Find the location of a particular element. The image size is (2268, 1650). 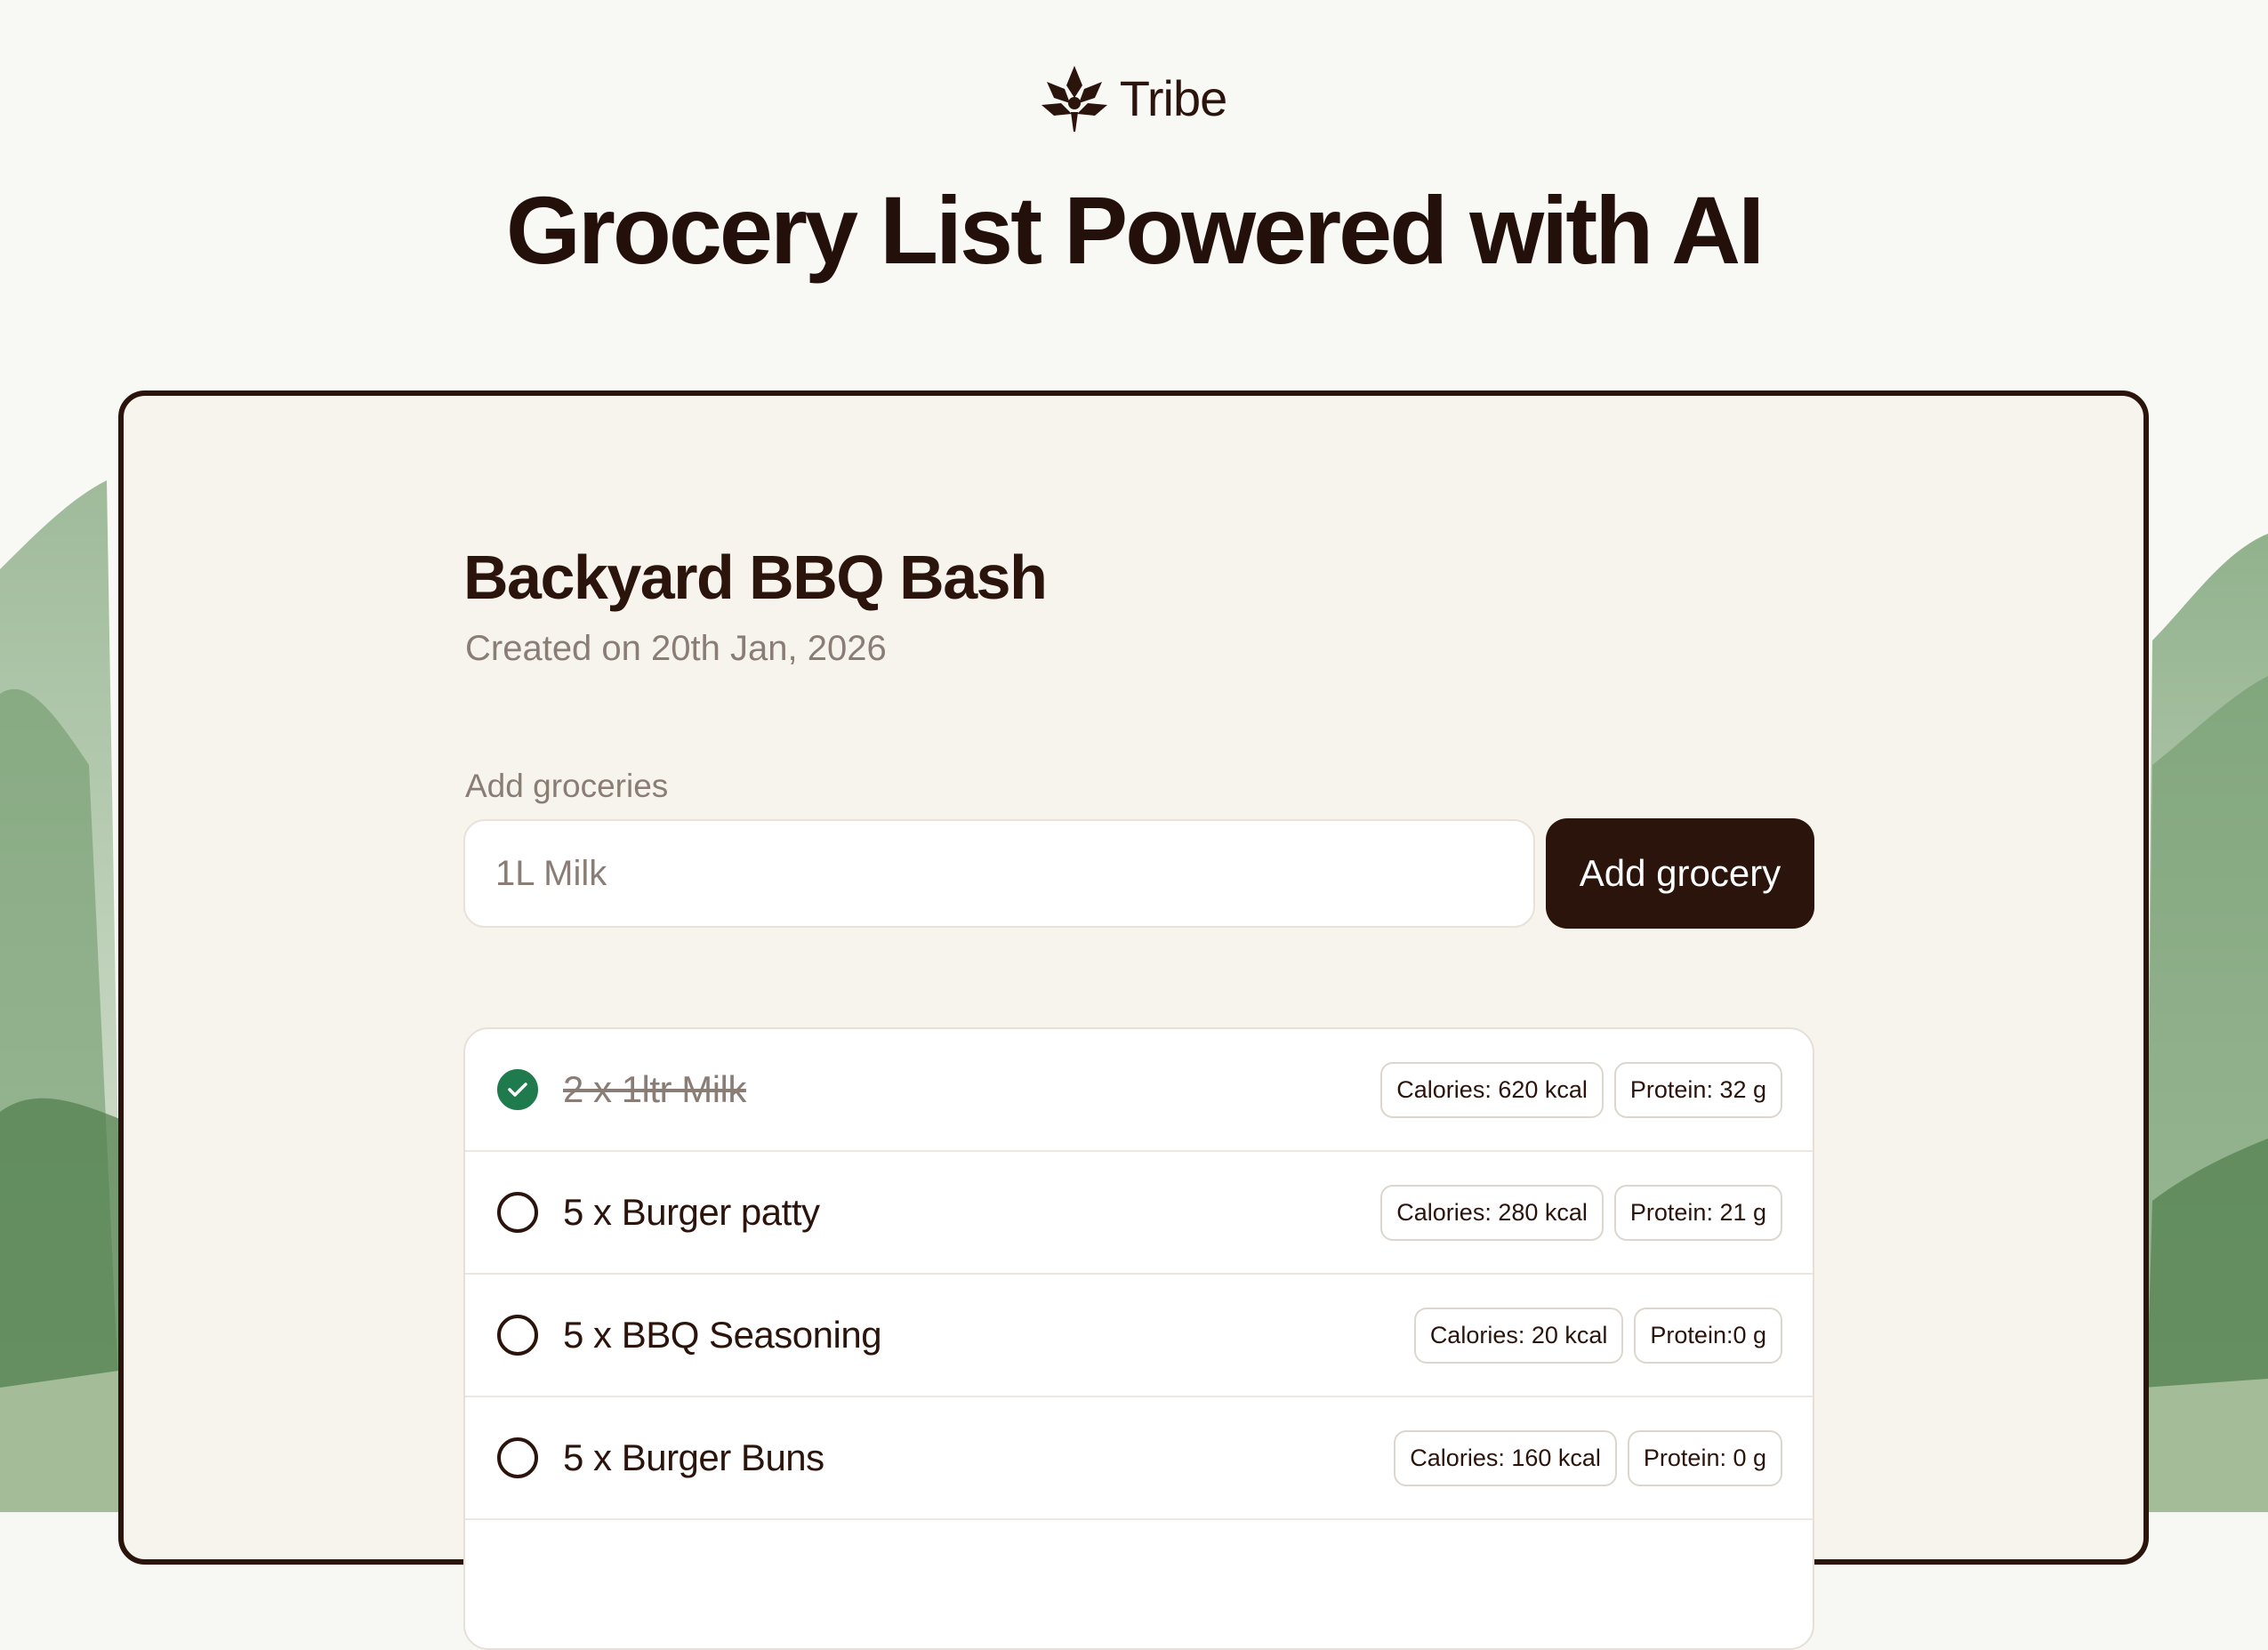

protein-badge: Protein:0 g is located at coordinates (1708, 1335).